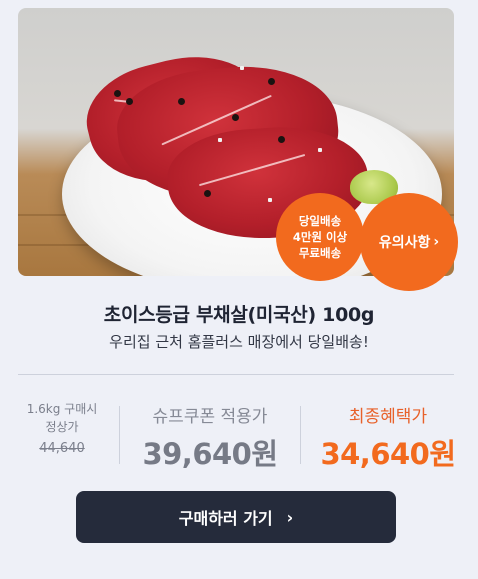  I want to click on original-price-block: 1.6kg 구매시 정상가 44,640, so click(62, 430).